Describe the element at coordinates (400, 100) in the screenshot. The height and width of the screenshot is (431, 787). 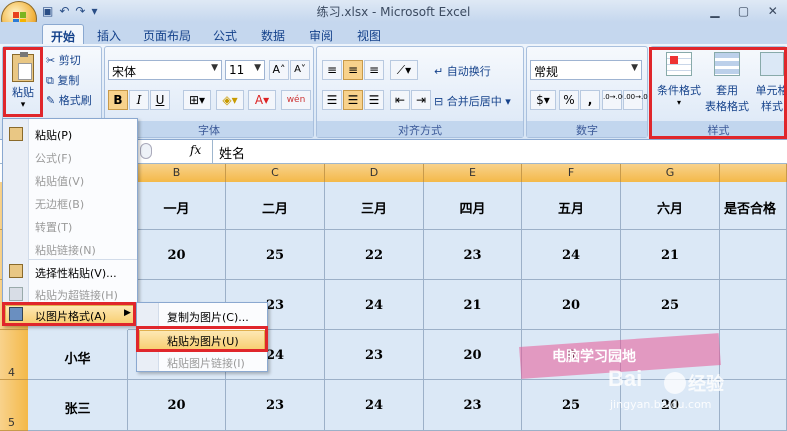
I see `decrease-indent-icon: ⇤` at that location.